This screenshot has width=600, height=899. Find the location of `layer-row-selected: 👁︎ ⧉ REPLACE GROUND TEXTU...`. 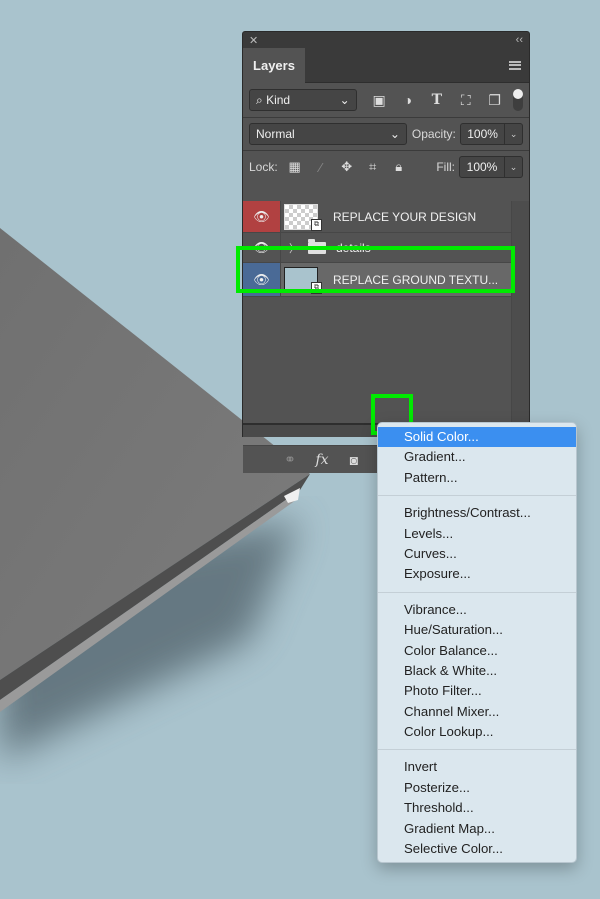

layer-row-selected: 👁︎ ⧉ REPLACE GROUND TEXTU... is located at coordinates (377, 280).